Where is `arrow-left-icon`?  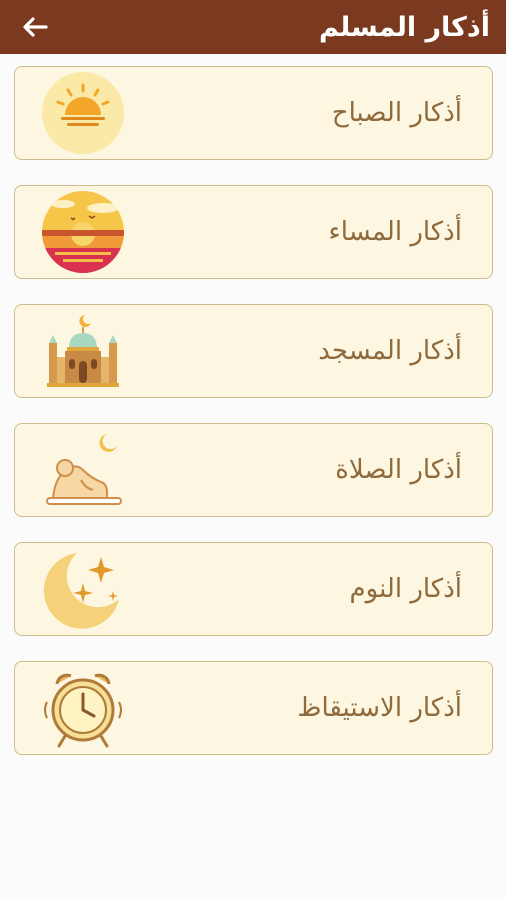 arrow-left-icon is located at coordinates (35, 27).